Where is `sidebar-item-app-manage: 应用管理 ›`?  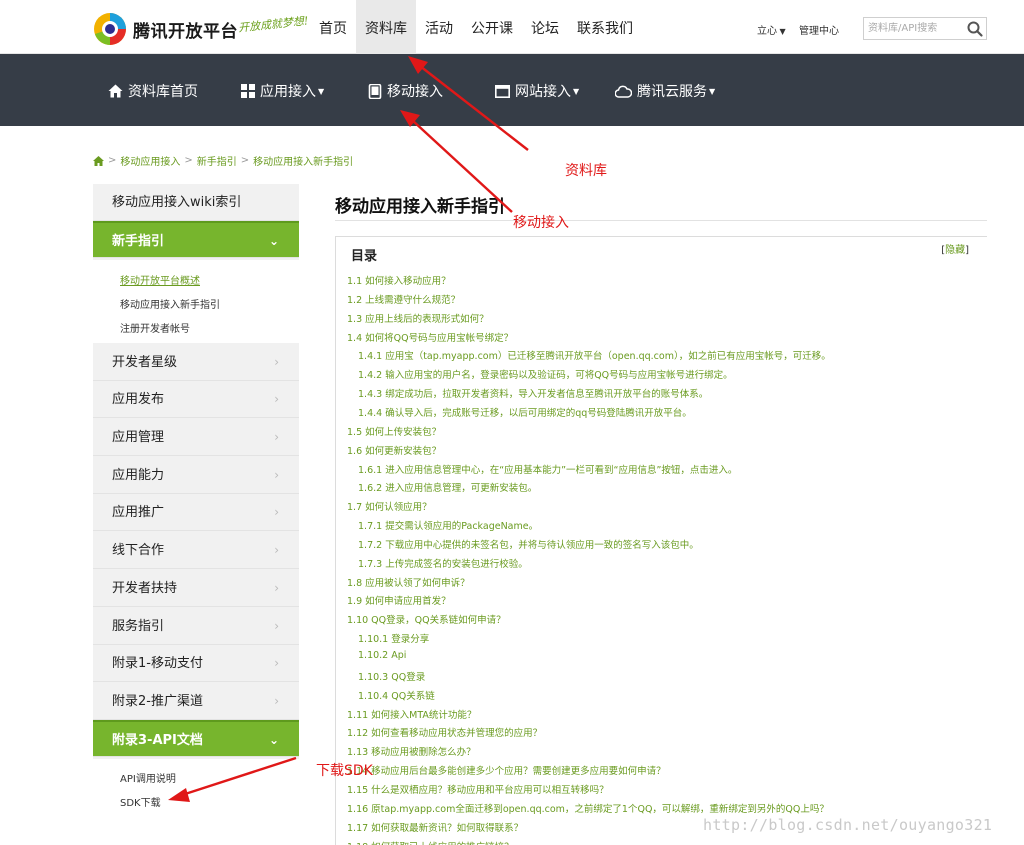 sidebar-item-app-manage: 应用管理 › is located at coordinates (196, 437).